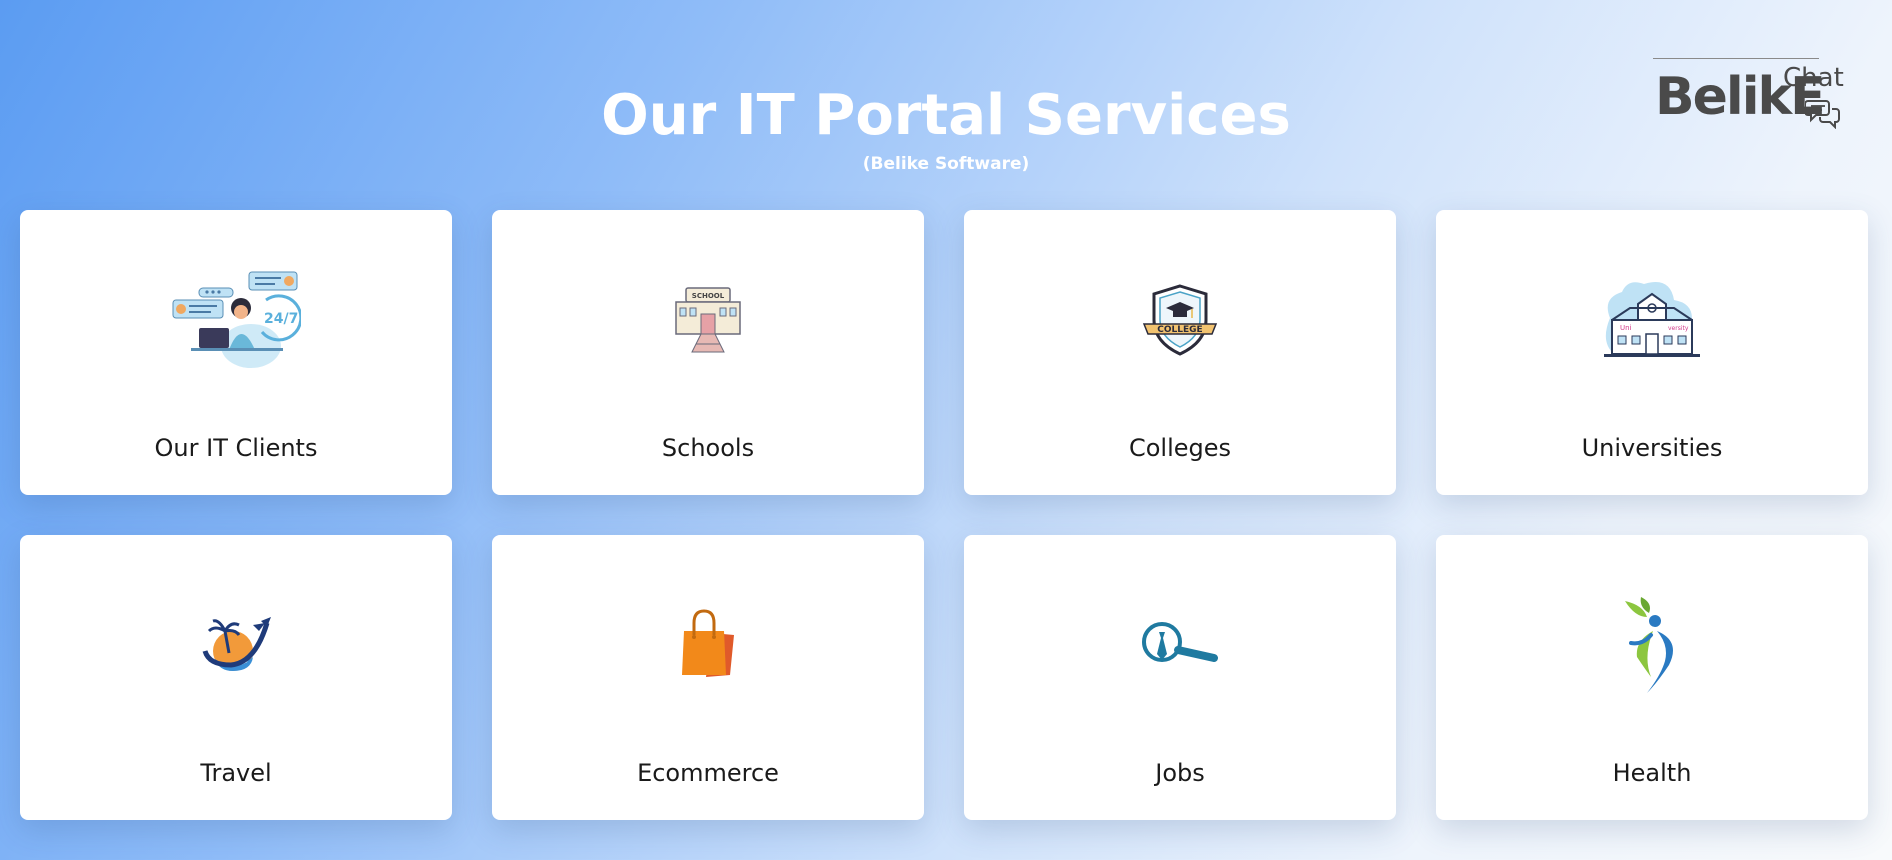 Image resolution: width=1892 pixels, height=860 pixels. Describe the element at coordinates (1180, 320) in the screenshot. I see `college-shield-icon: COLLEGE` at that location.